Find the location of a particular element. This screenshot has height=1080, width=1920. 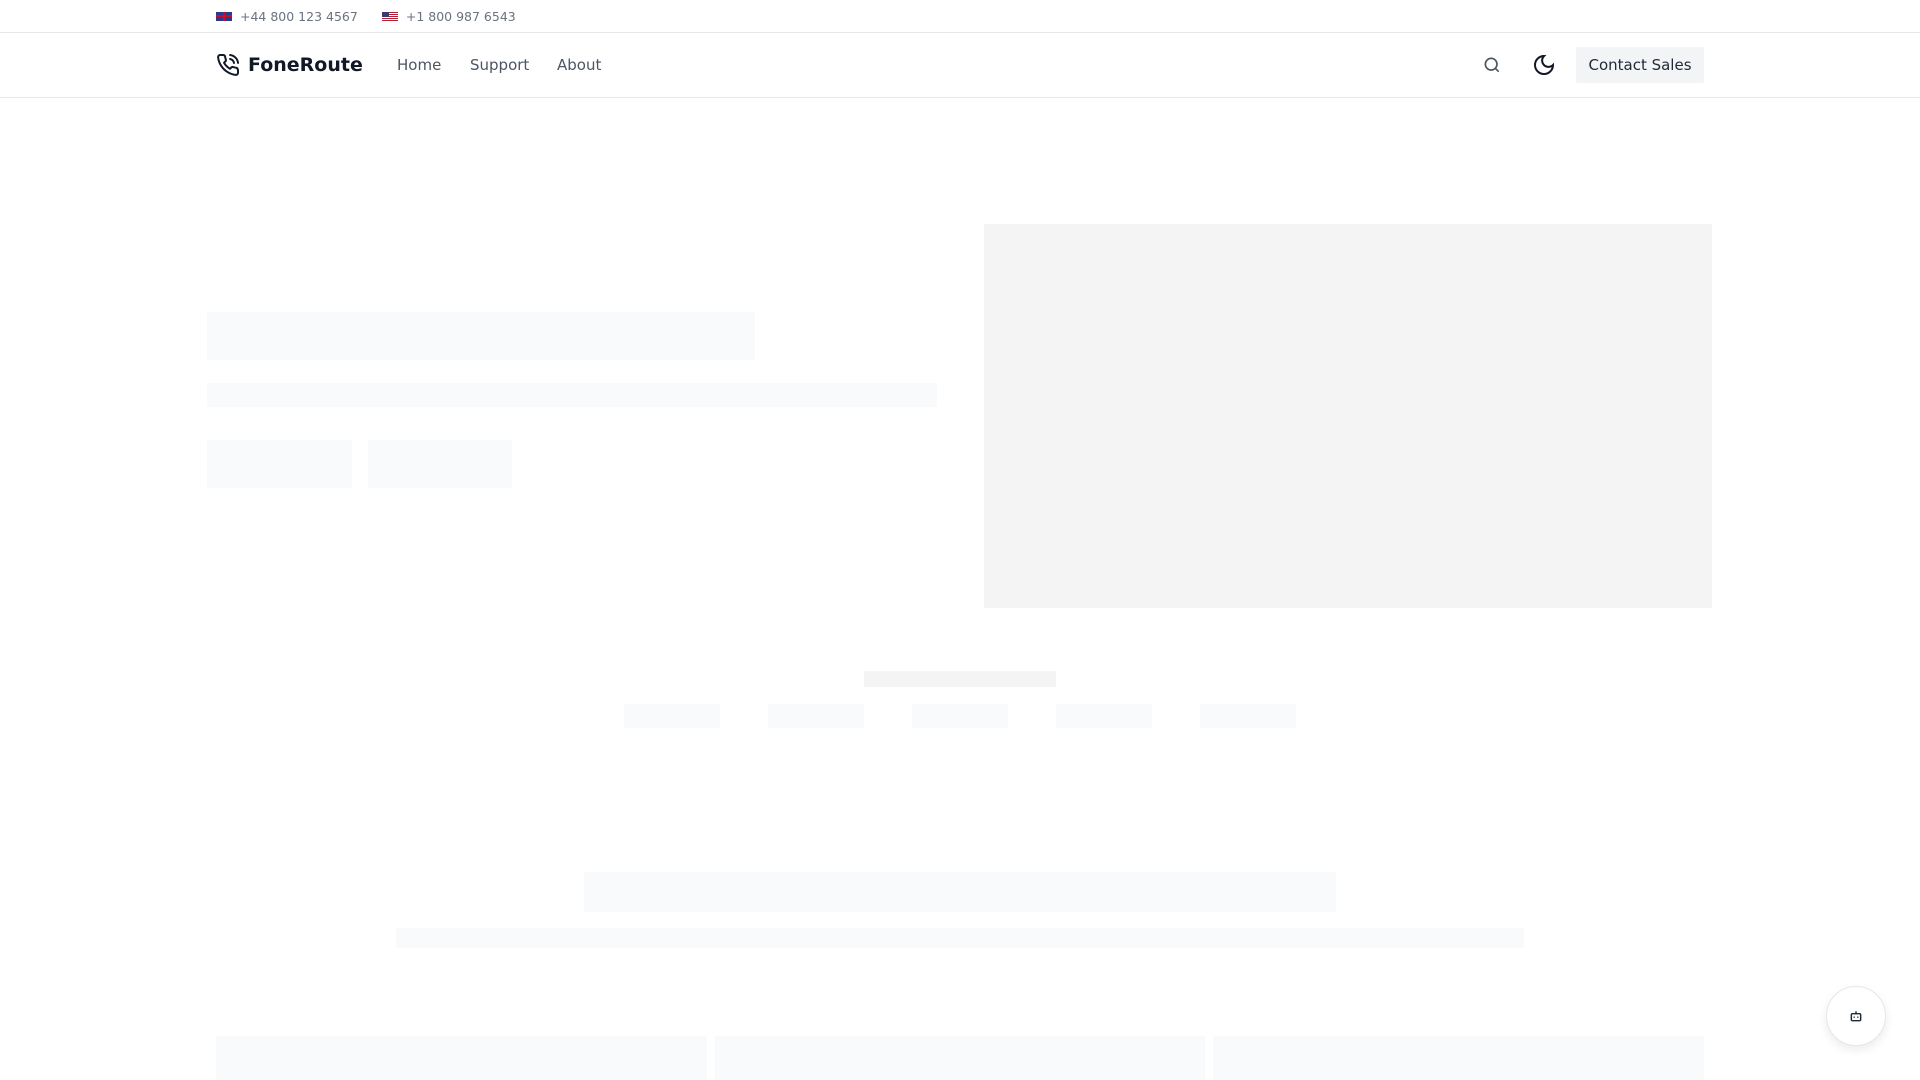

phone-number: +44 800 123 4567 is located at coordinates (299, 16).